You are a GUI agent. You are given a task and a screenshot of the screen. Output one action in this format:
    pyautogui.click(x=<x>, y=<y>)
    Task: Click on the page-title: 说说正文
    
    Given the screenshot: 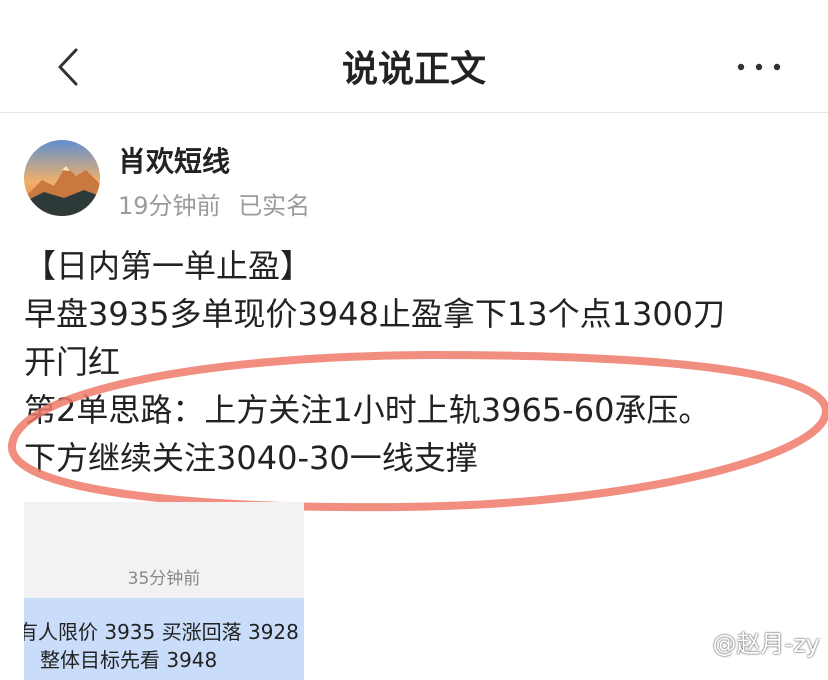 What is the action you would take?
    pyautogui.click(x=413, y=69)
    